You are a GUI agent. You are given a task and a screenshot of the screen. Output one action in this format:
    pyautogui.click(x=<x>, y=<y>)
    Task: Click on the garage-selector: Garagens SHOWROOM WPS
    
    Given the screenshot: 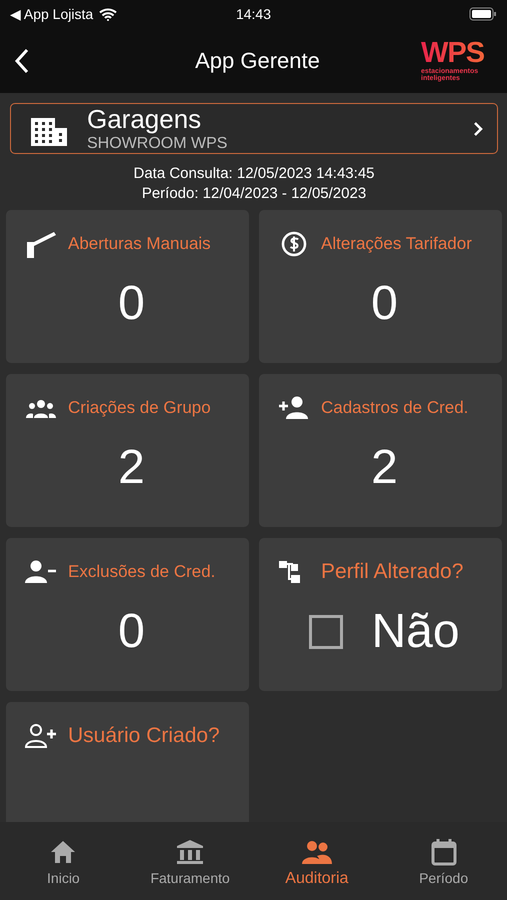 What is the action you would take?
    pyautogui.click(x=254, y=128)
    